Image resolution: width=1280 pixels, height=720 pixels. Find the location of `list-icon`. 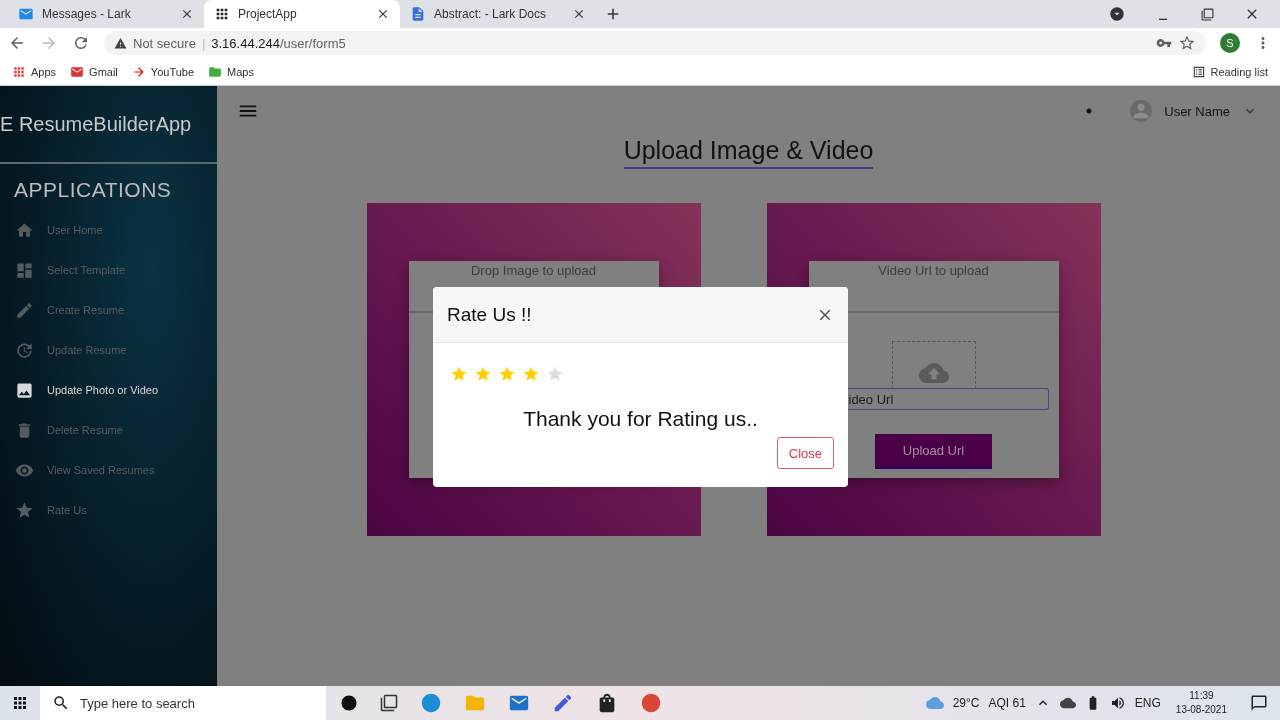

list-icon is located at coordinates (1198, 71).